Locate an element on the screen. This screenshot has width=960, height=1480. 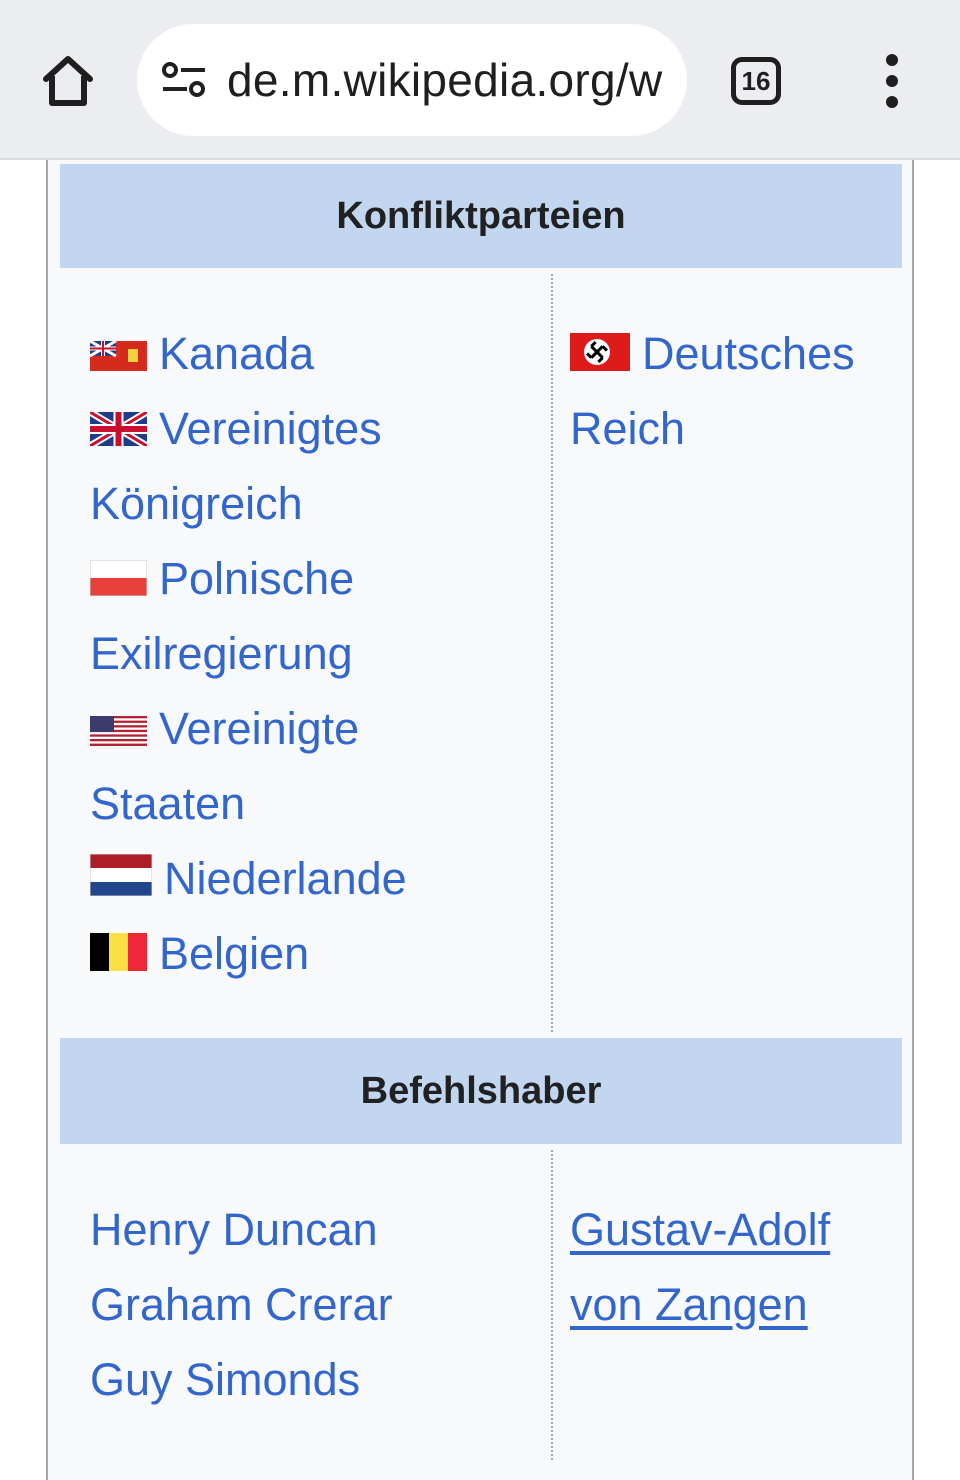
axis-column: Deutsches Reich is located at coordinates (730, 391).